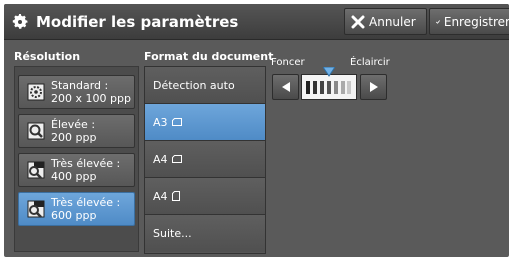 This screenshot has width=510, height=259. What do you see at coordinates (175, 196) in the screenshot?
I see `portrait-paper-icon` at bounding box center [175, 196].